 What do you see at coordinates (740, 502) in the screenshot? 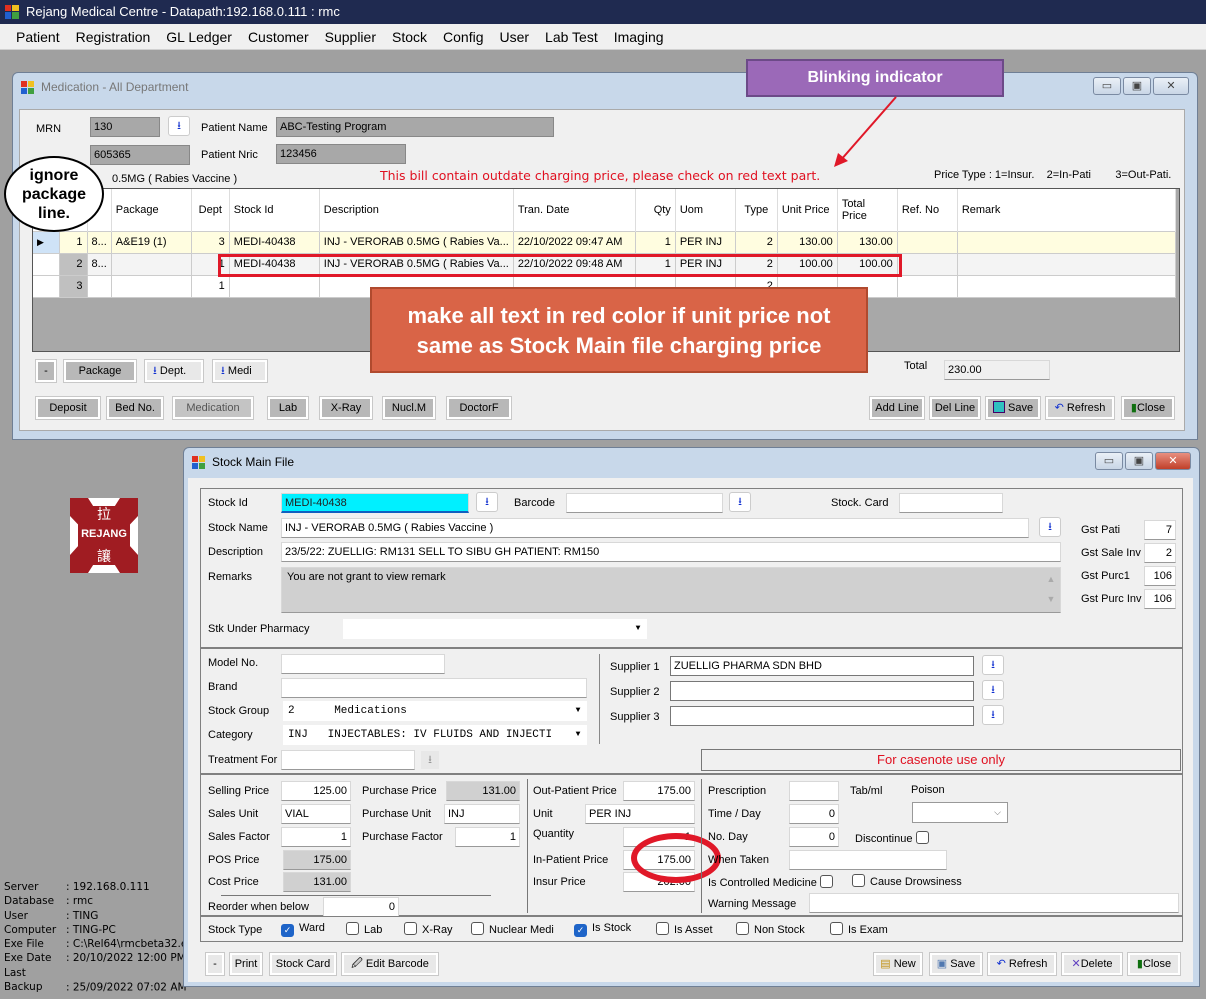
I see `barcode-lookup-button: ⭳` at bounding box center [740, 502].